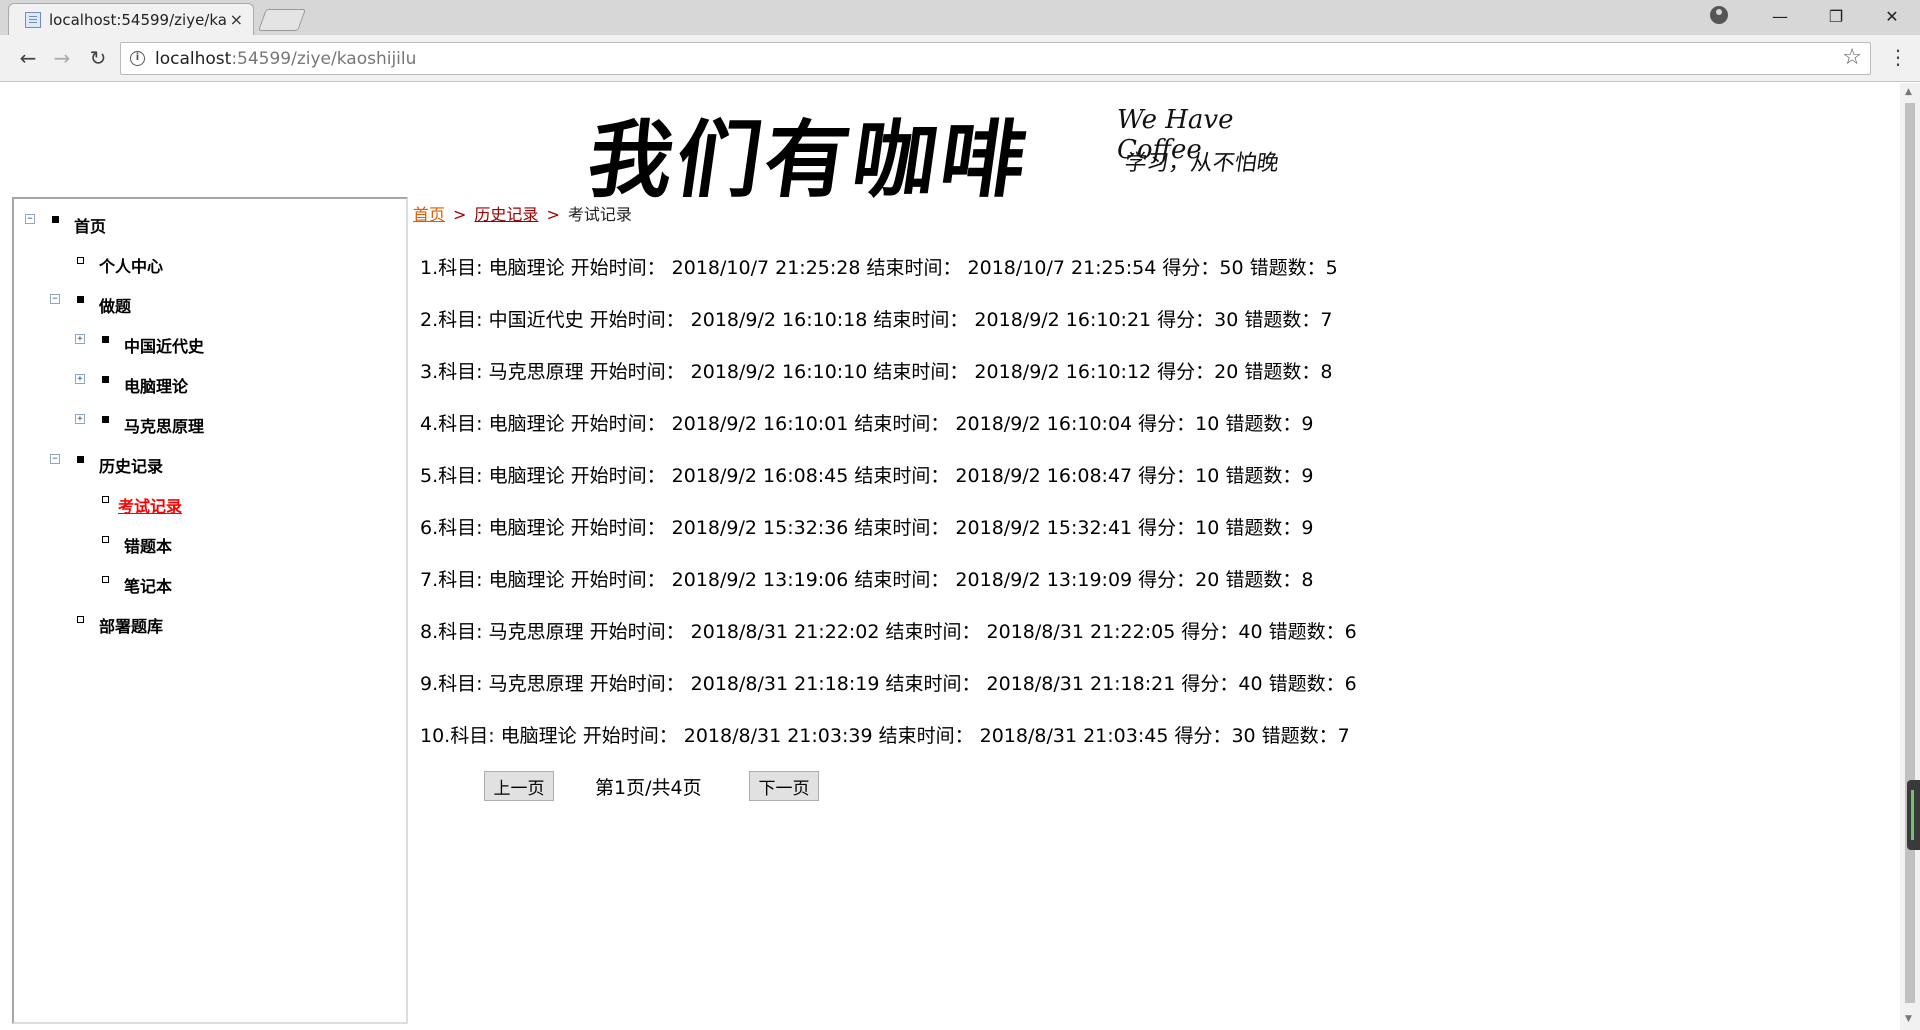  I want to click on tree-item-marxism: 马克思原理, so click(164, 425).